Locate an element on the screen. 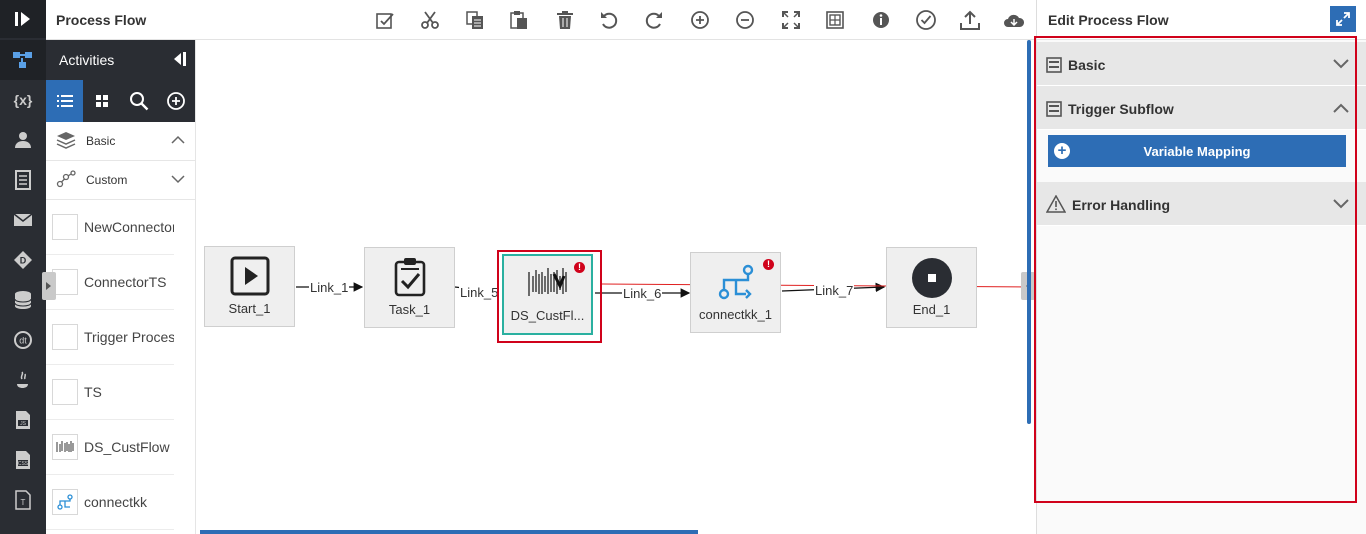  link-label: Link_6 is located at coordinates (642, 293).